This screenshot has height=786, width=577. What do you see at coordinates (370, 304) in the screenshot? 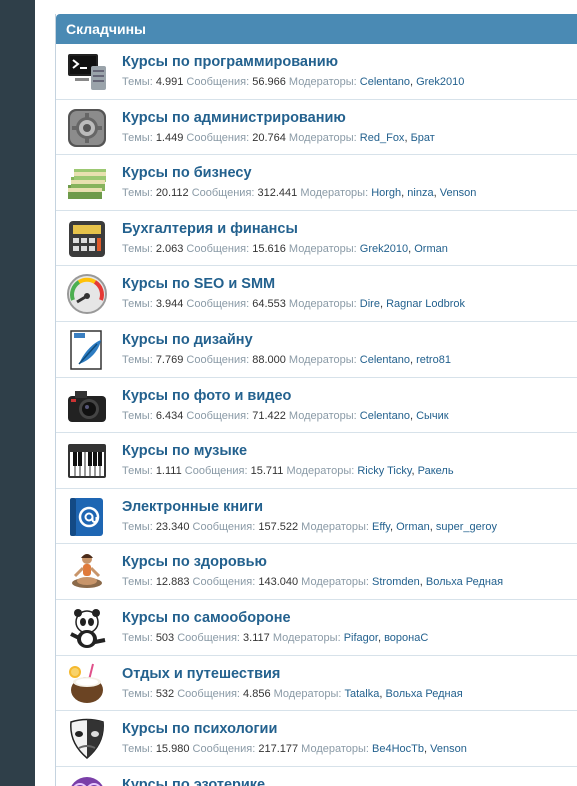
I see `moderator-link: Dire` at bounding box center [370, 304].